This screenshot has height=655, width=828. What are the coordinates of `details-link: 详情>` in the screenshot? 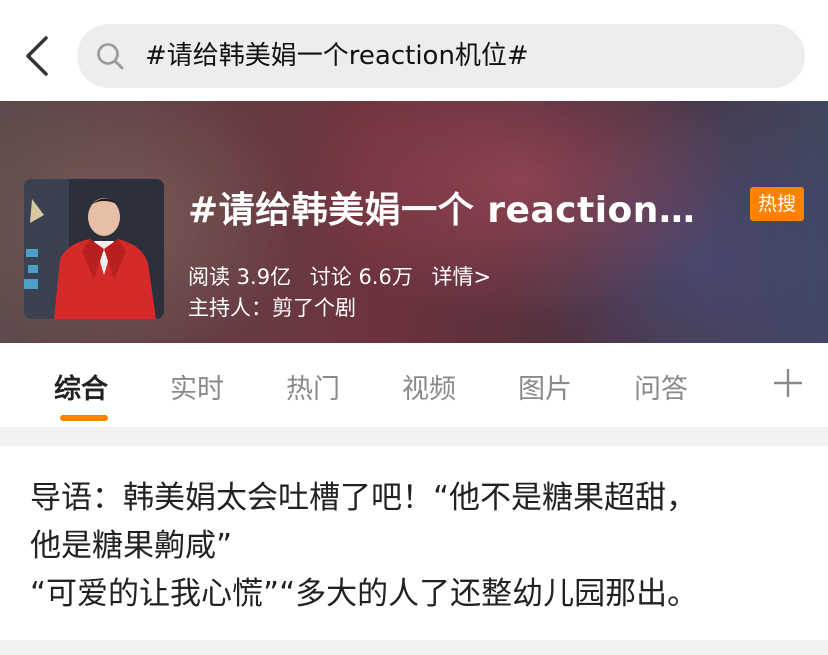 It's located at (462, 277).